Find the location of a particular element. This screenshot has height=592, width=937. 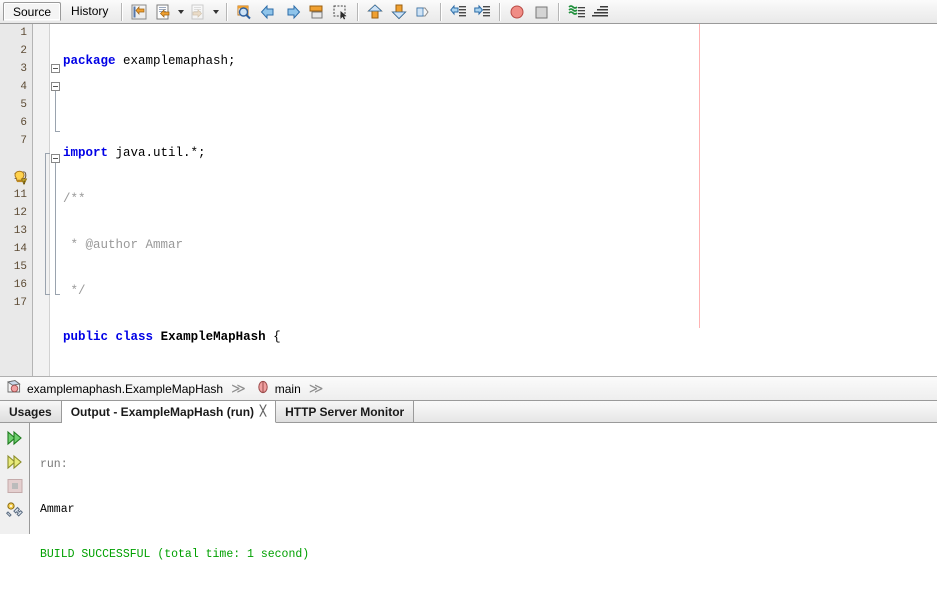

line-number: 12 is located at coordinates (20, 213).